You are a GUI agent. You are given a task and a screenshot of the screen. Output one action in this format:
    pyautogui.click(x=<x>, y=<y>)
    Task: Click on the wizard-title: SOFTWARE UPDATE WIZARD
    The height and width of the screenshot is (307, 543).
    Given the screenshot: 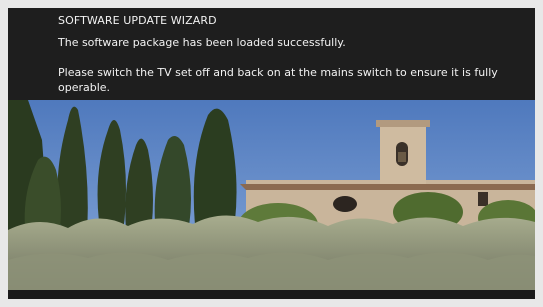 What is the action you would take?
    pyautogui.click(x=137, y=20)
    